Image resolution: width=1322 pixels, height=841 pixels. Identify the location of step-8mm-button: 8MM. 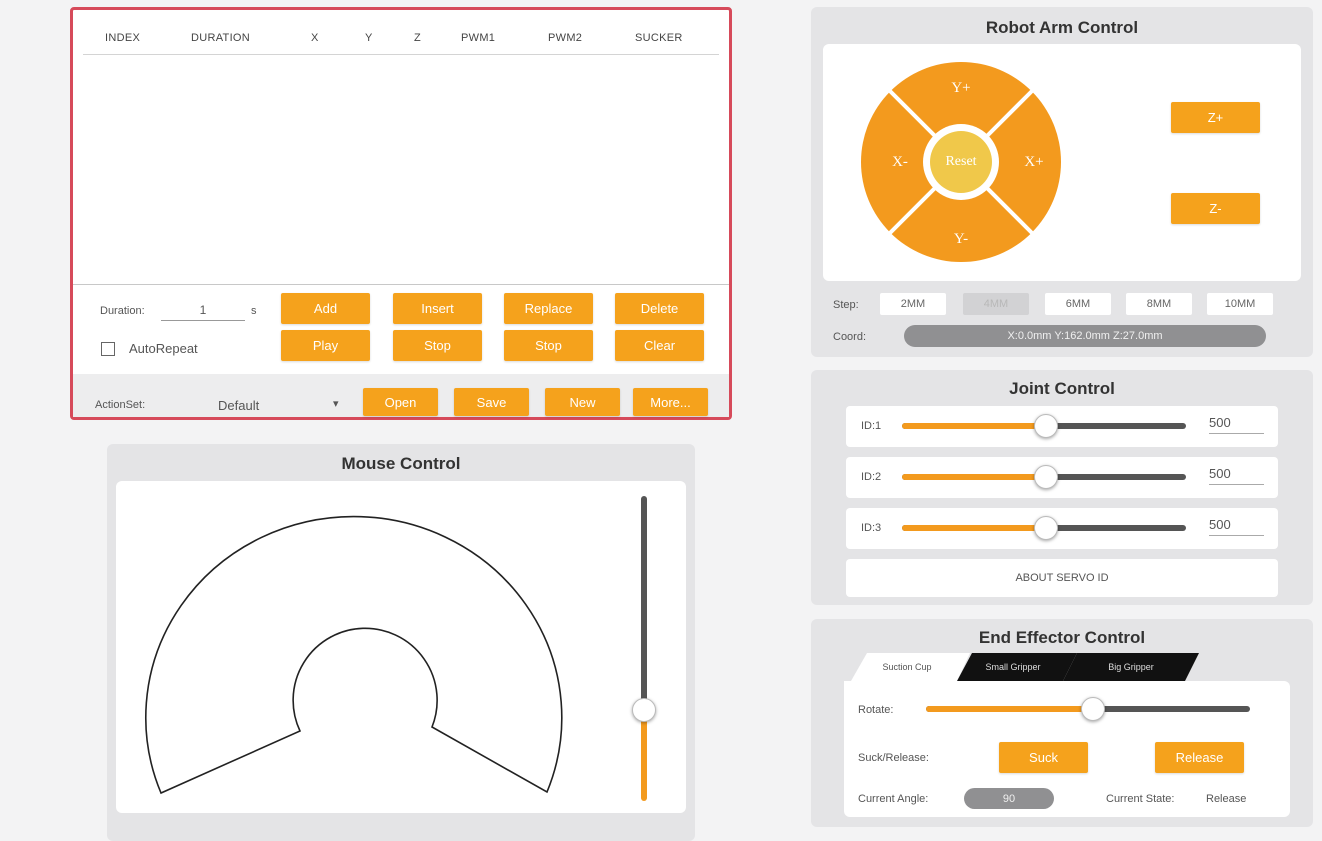
(1159, 304).